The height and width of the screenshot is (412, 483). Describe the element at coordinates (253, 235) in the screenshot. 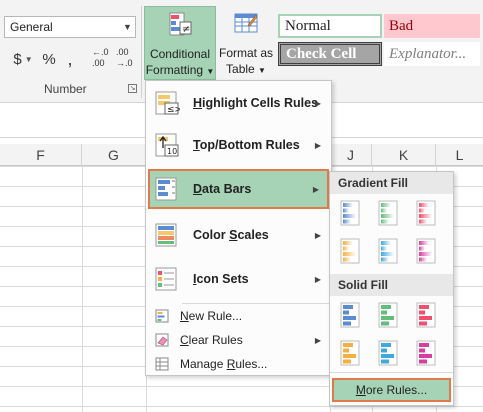

I see `colorscales-label-post: cales` at that location.